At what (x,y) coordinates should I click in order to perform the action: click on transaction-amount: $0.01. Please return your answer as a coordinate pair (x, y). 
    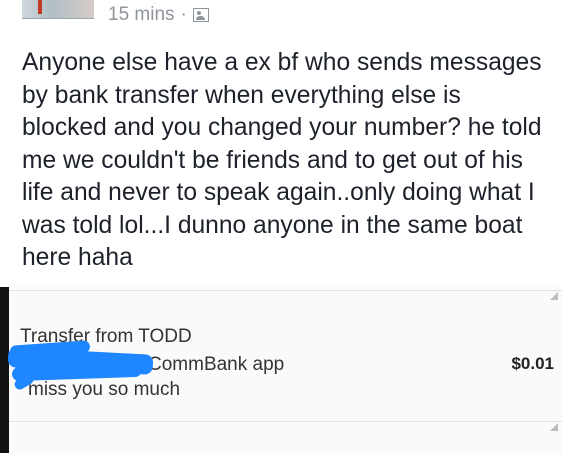
    Looking at the image, I should click on (532, 363).